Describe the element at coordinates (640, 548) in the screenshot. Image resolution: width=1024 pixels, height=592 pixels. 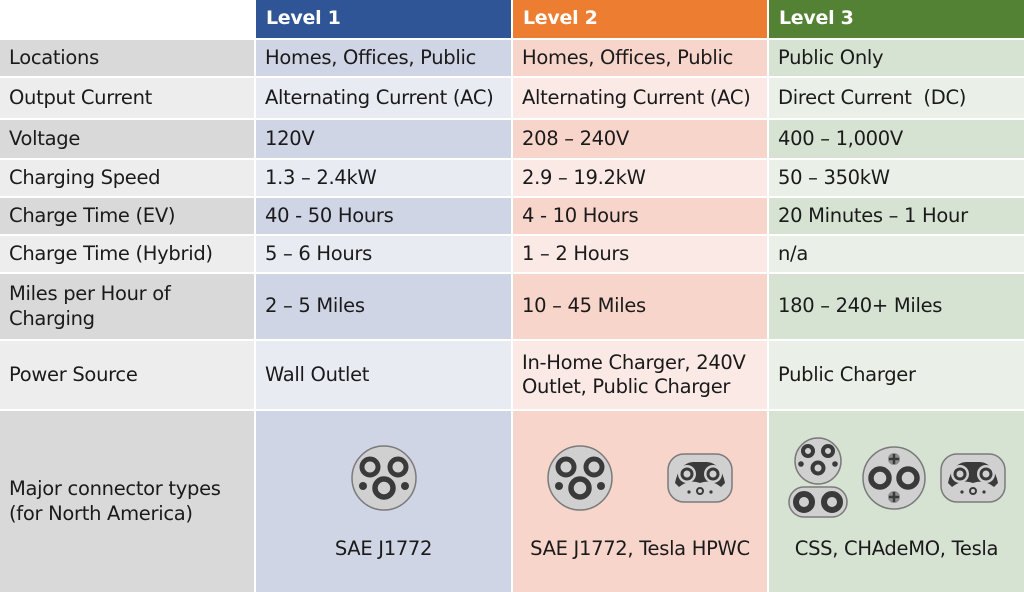
I see `connector-caption-level-2: SAE J1772, Tesla HPWC` at that location.